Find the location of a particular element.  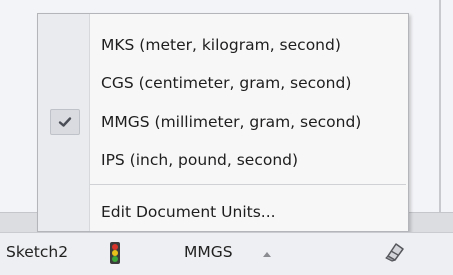

checked-indicator is located at coordinates (65, 122).